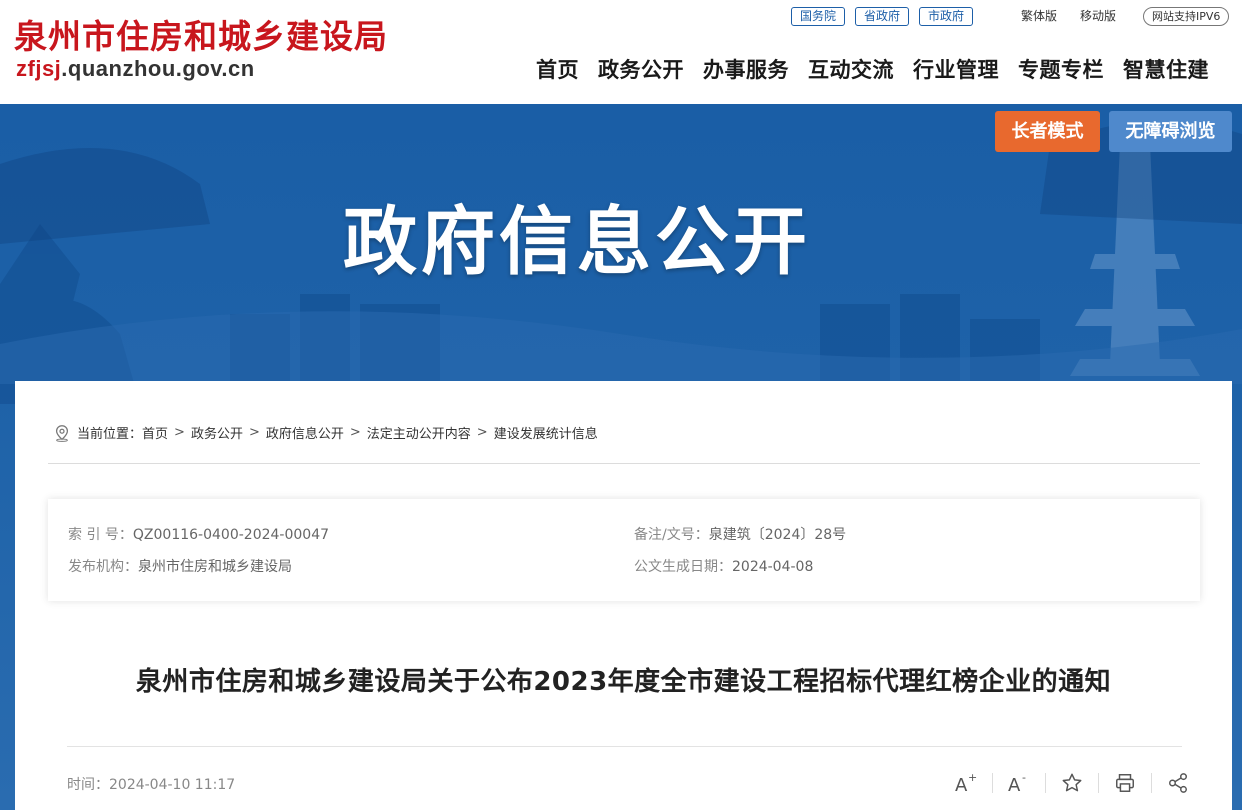 Image resolution: width=1242 pixels, height=810 pixels. What do you see at coordinates (851, 69) in the screenshot?
I see `nav-interaction: 互动交流` at bounding box center [851, 69].